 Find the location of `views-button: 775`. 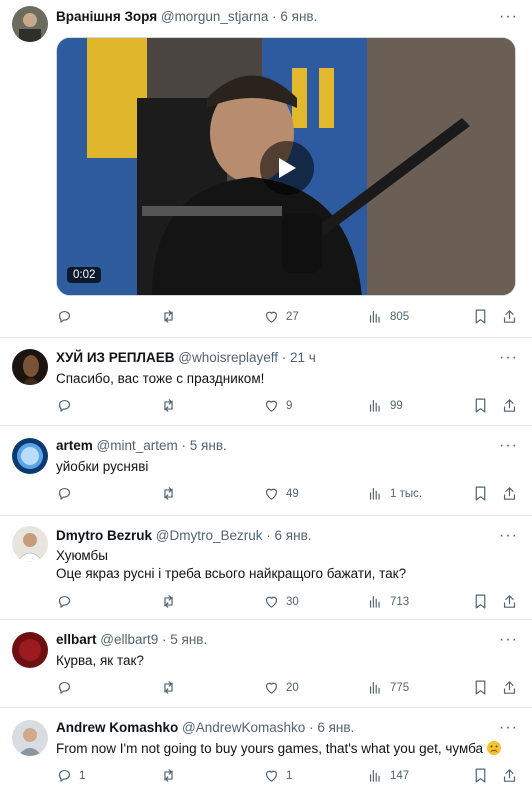

views-button: 775 is located at coordinates (388, 687).